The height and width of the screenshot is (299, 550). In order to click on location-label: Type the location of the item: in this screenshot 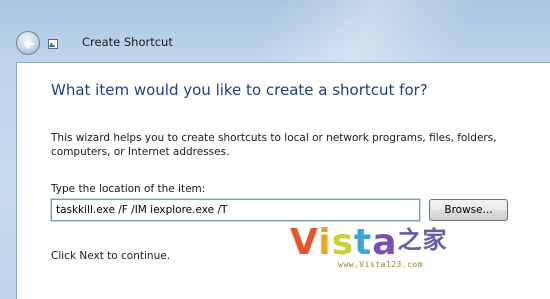, I will do `click(128, 189)`.